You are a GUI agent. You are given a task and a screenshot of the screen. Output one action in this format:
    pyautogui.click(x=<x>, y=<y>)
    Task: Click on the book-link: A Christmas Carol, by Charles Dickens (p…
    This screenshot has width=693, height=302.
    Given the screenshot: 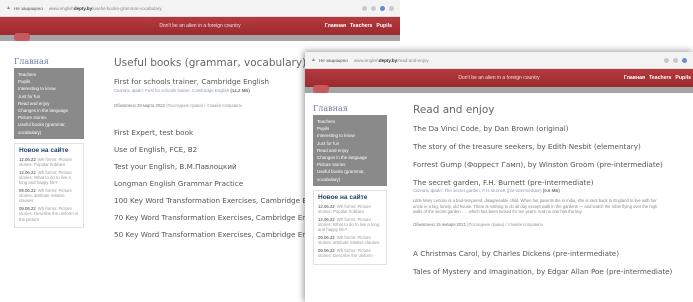 What is the action you would take?
    pyautogui.click(x=552, y=253)
    